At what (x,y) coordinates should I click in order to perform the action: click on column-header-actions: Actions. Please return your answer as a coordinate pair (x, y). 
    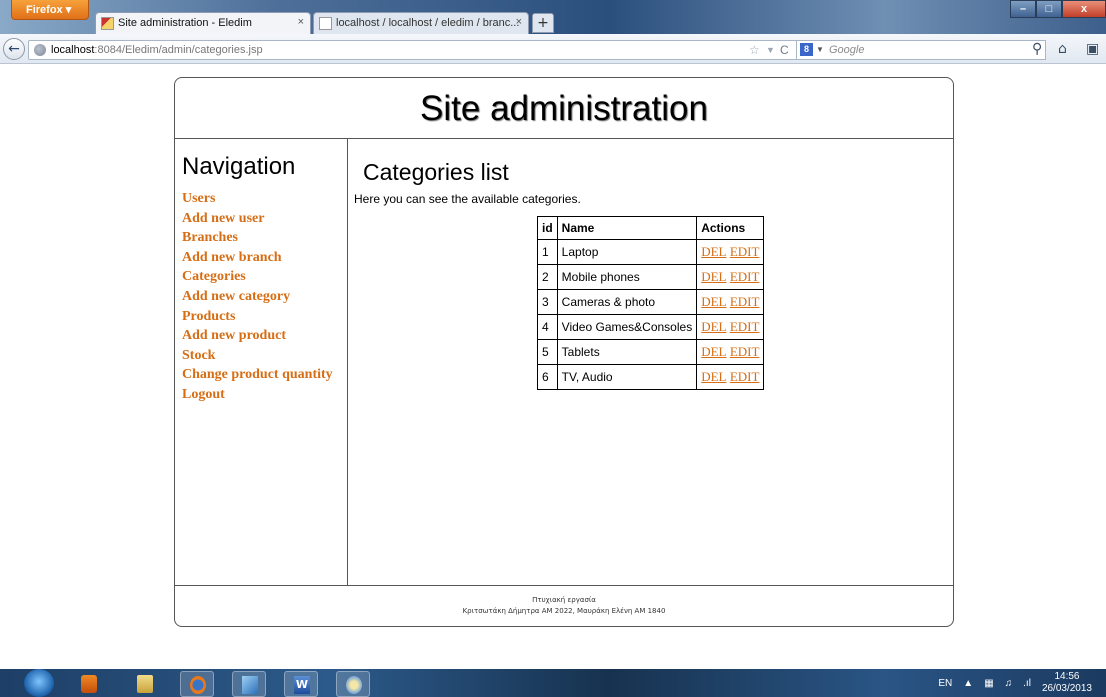
    Looking at the image, I should click on (730, 228).